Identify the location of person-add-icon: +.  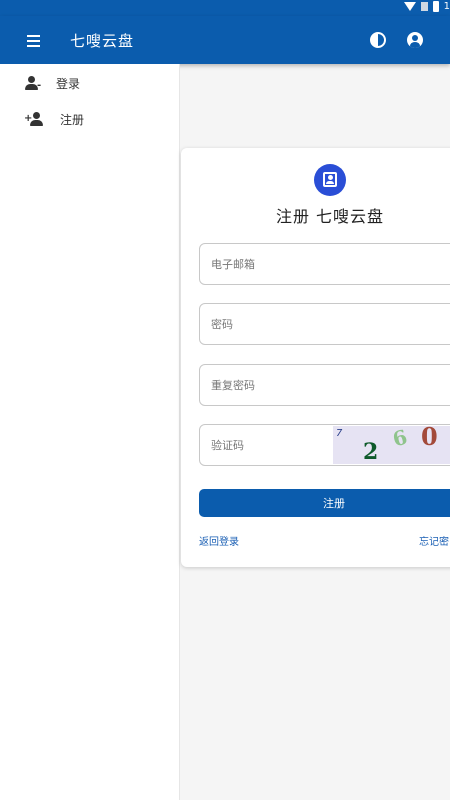
(34, 119).